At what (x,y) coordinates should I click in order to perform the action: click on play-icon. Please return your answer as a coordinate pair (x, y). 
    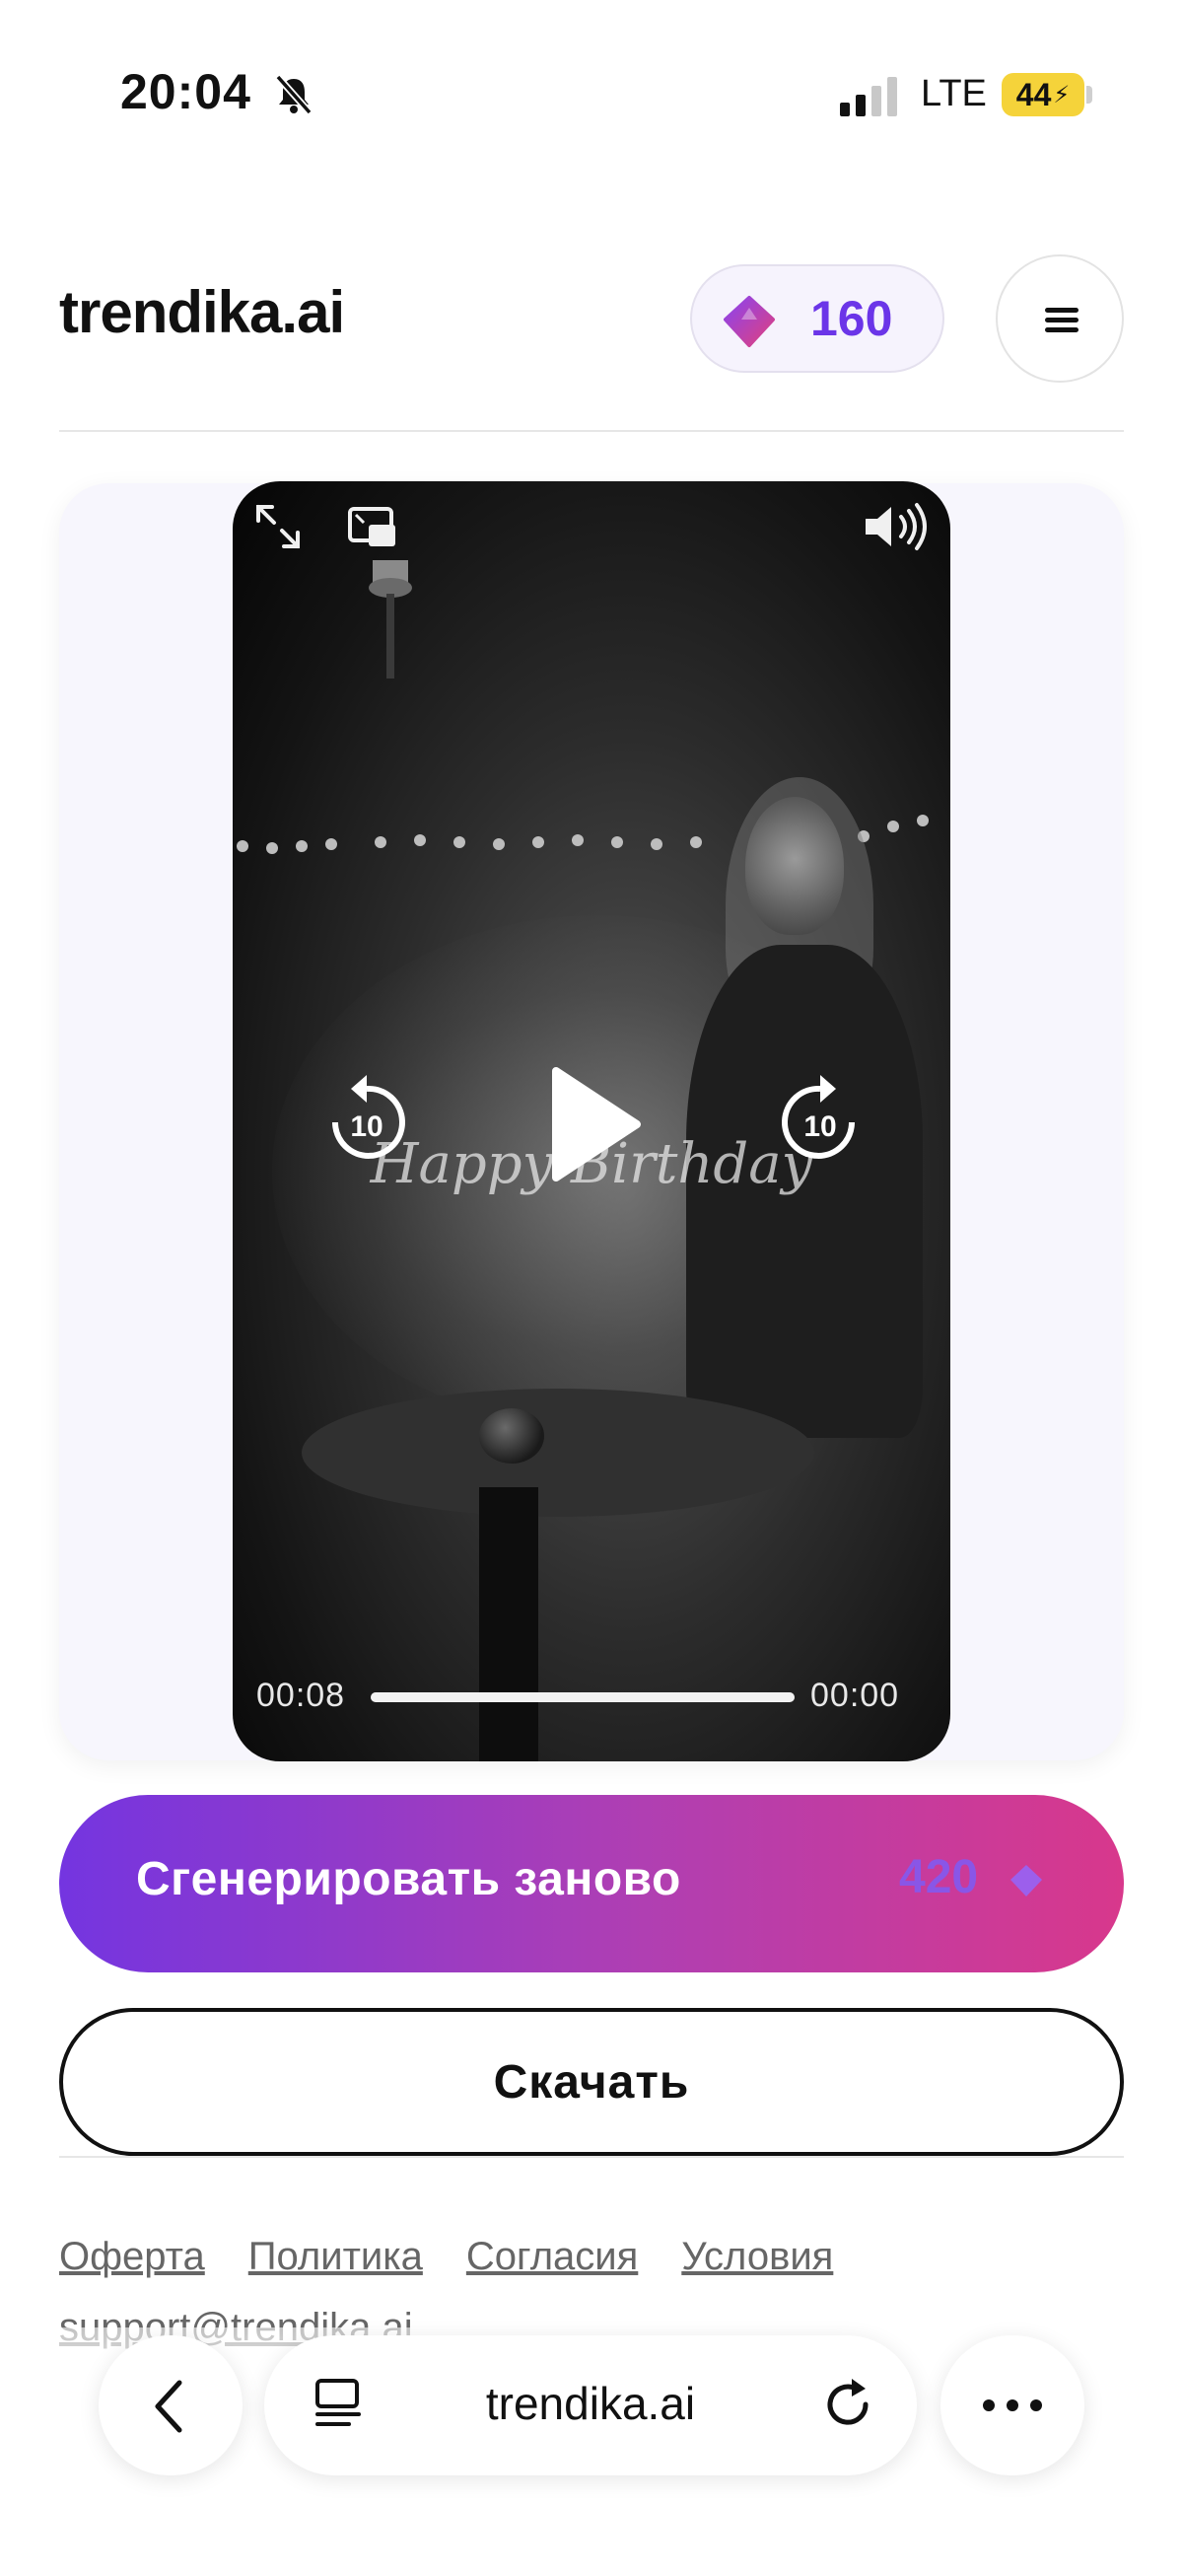
    Looking at the image, I should click on (593, 1124).